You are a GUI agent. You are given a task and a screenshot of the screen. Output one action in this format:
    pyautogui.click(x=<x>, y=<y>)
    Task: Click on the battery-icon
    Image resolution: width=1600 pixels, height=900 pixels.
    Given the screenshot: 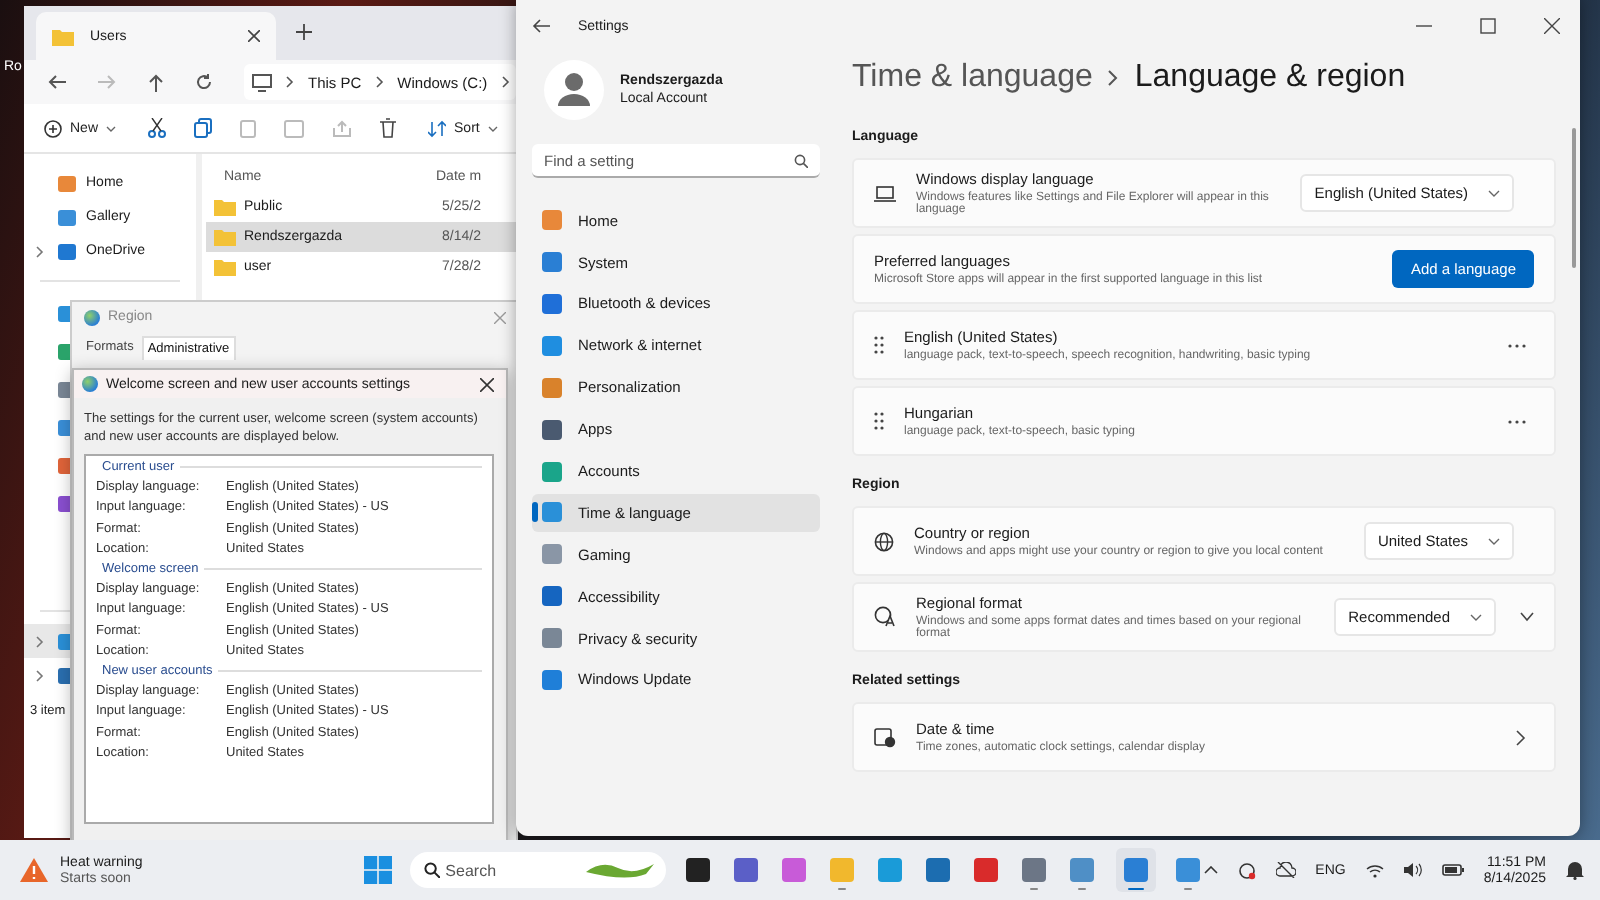 What is the action you would take?
    pyautogui.click(x=1452, y=870)
    